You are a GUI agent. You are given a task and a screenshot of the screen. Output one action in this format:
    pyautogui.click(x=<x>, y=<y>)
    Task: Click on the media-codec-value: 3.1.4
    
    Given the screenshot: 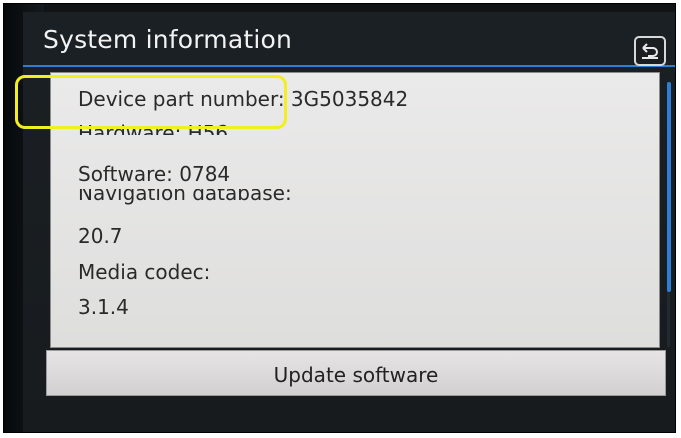 What is the action you would take?
    pyautogui.click(x=103, y=307)
    